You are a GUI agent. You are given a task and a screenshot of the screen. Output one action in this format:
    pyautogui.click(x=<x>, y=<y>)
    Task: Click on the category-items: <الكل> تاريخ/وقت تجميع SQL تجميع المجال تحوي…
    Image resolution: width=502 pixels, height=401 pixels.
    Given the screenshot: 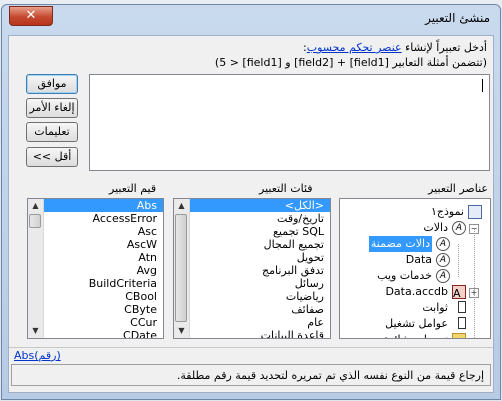 What is the action you would take?
    pyautogui.click(x=260, y=268)
    